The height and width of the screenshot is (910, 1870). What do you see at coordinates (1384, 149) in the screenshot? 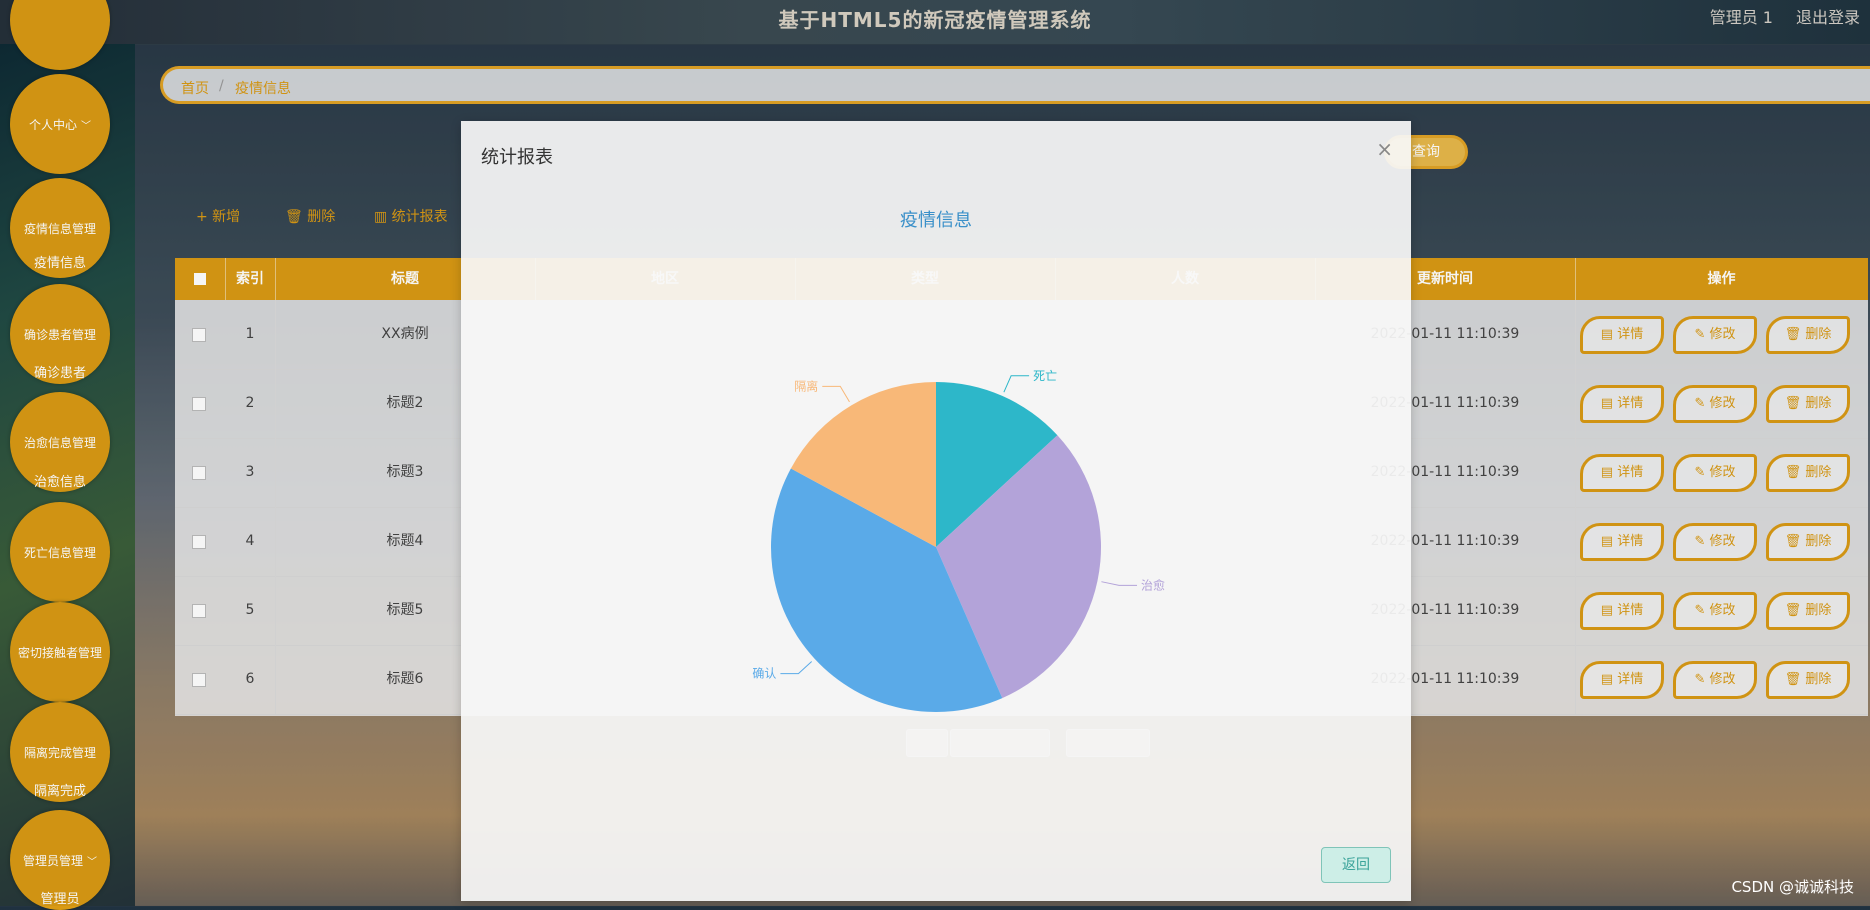
I see `close-icon: ×` at bounding box center [1384, 149].